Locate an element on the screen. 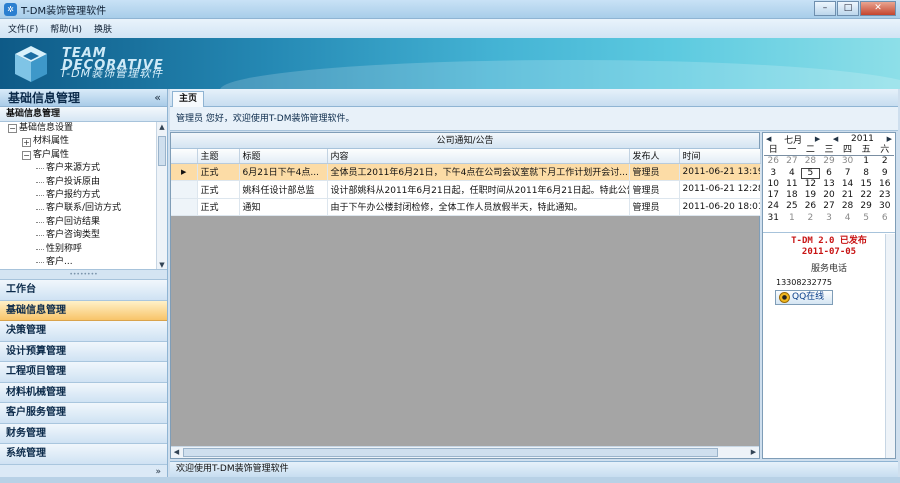 The width and height of the screenshot is (900, 483). hscroll-thumb is located at coordinates (450, 452).